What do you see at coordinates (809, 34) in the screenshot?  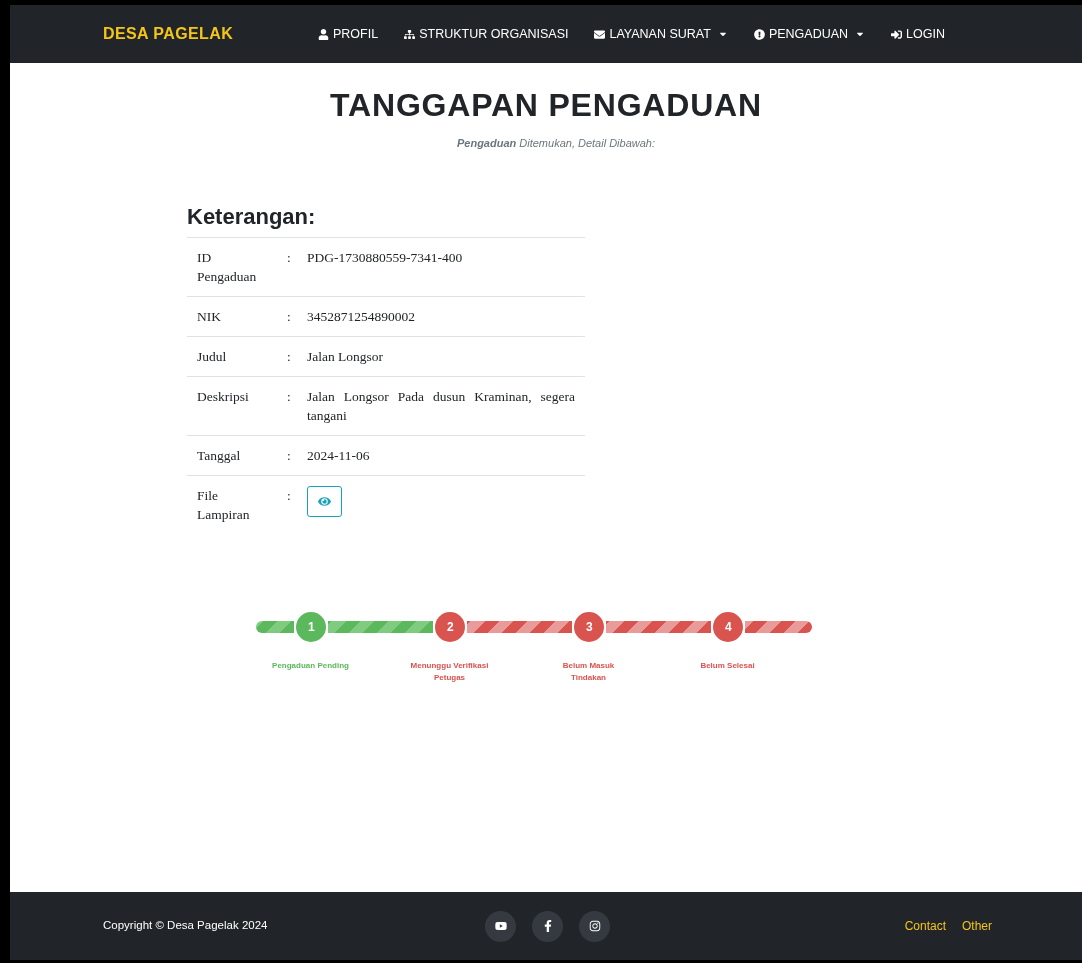 I see `nav-link: PENGADUAN` at bounding box center [809, 34].